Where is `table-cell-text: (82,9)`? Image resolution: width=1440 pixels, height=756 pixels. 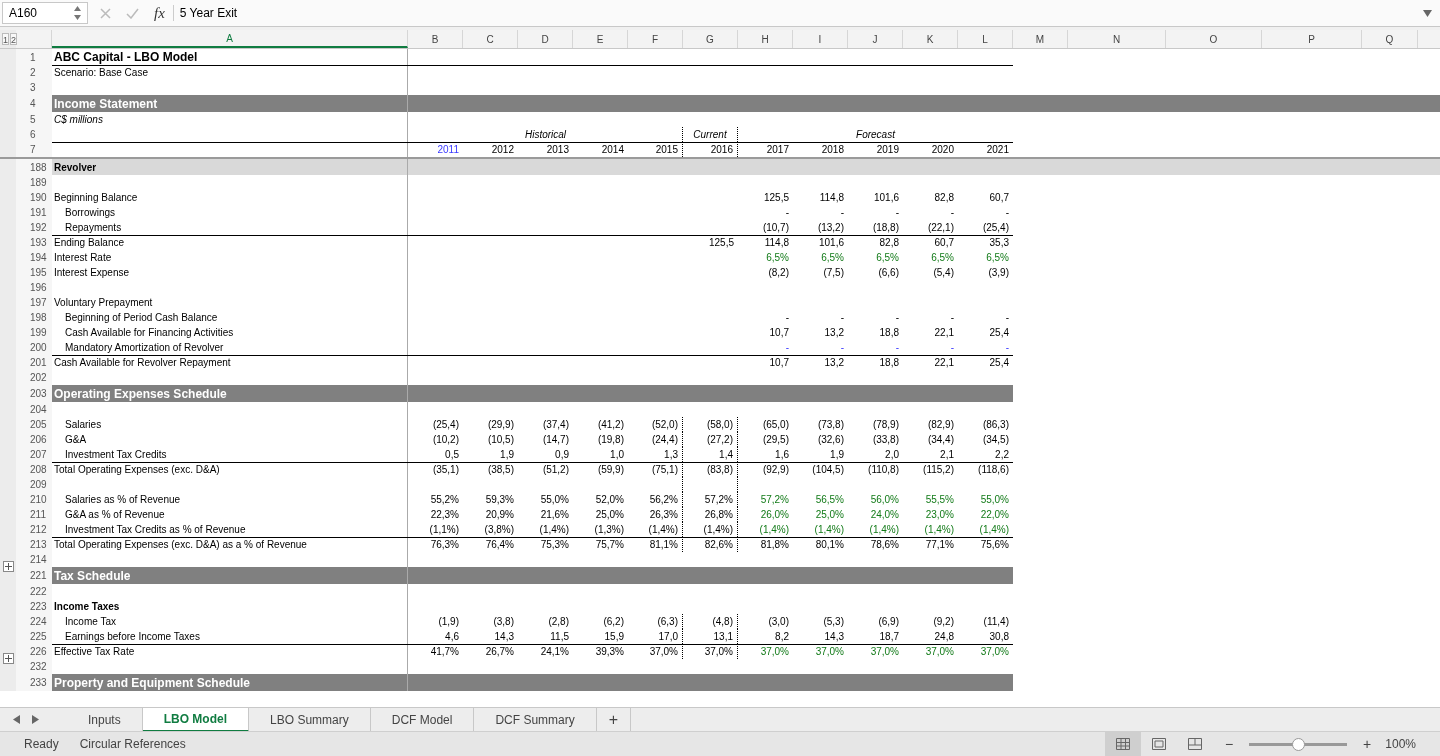 table-cell-text: (82,9) is located at coordinates (940, 425).